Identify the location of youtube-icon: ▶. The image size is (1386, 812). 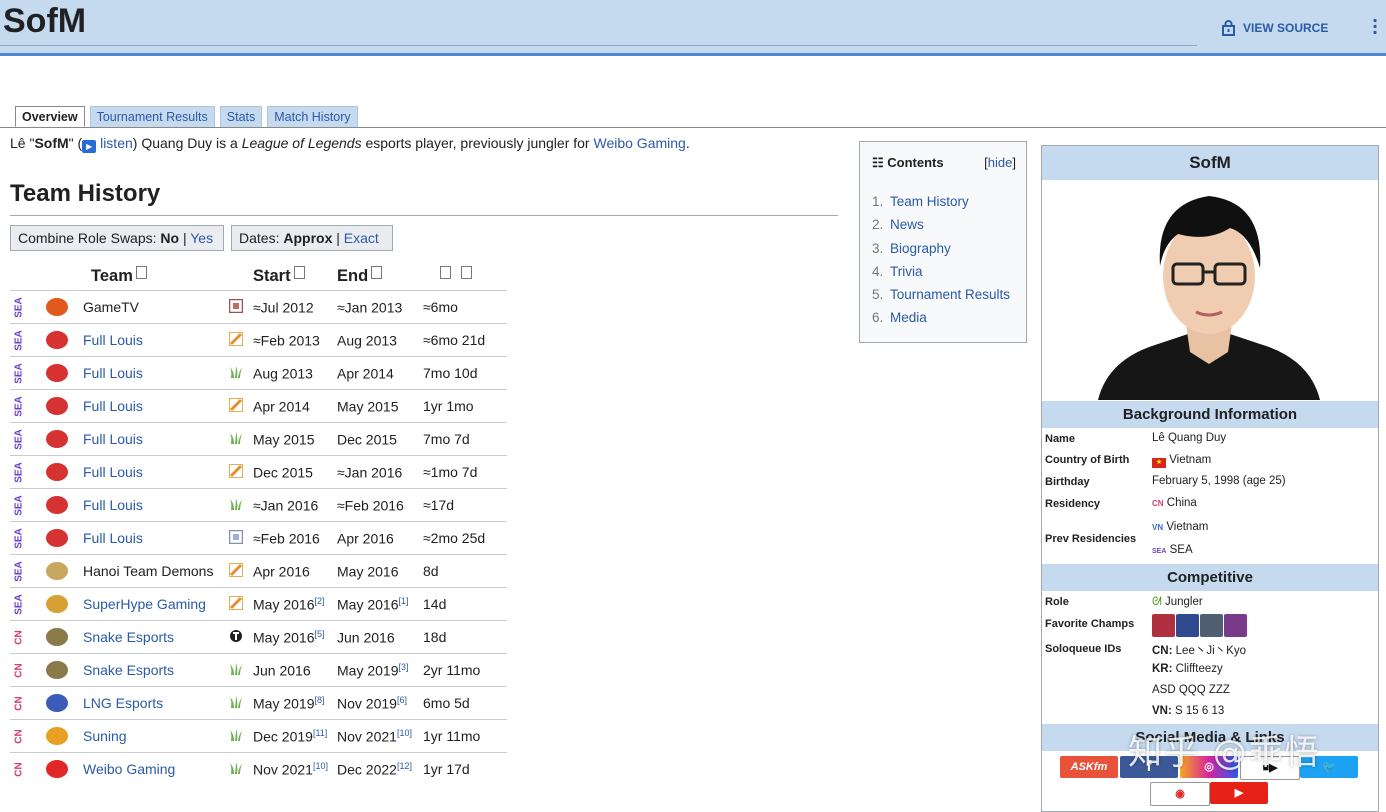
(1239, 793).